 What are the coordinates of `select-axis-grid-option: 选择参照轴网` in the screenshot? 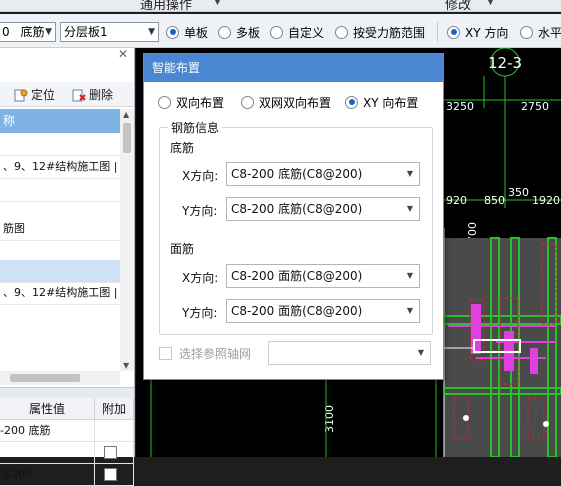 It's located at (205, 353).